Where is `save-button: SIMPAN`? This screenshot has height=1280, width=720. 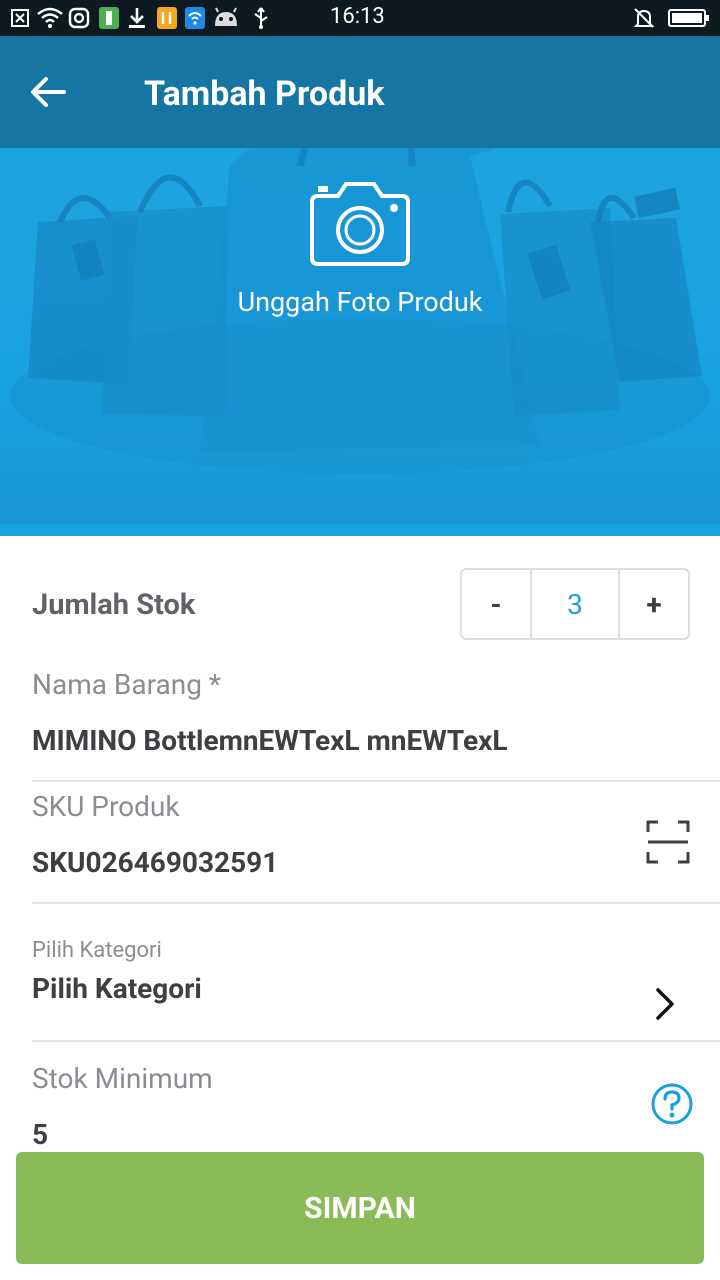 save-button: SIMPAN is located at coordinates (360, 1208).